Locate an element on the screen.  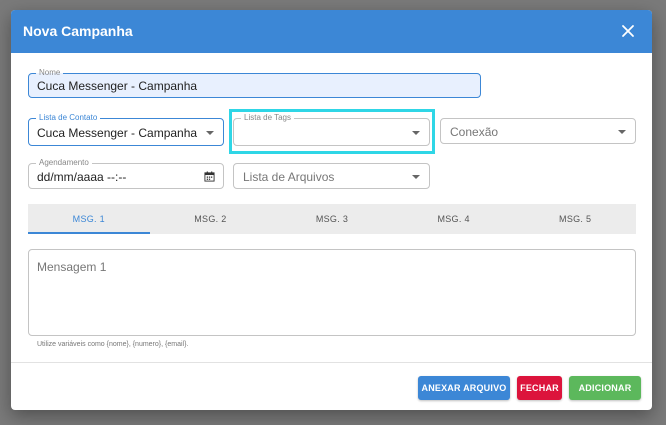
connection-placeholder: Conexão is located at coordinates (474, 132).